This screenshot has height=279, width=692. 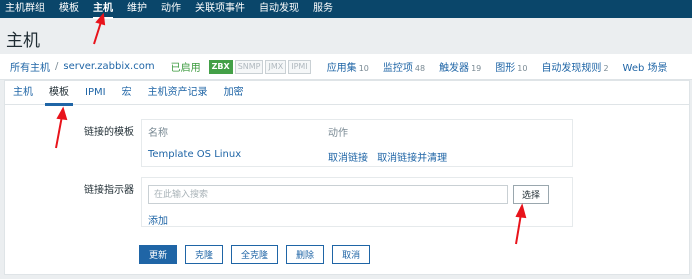 What do you see at coordinates (95, 93) in the screenshot?
I see `tab-ipmi: IPMI` at bounding box center [95, 93].